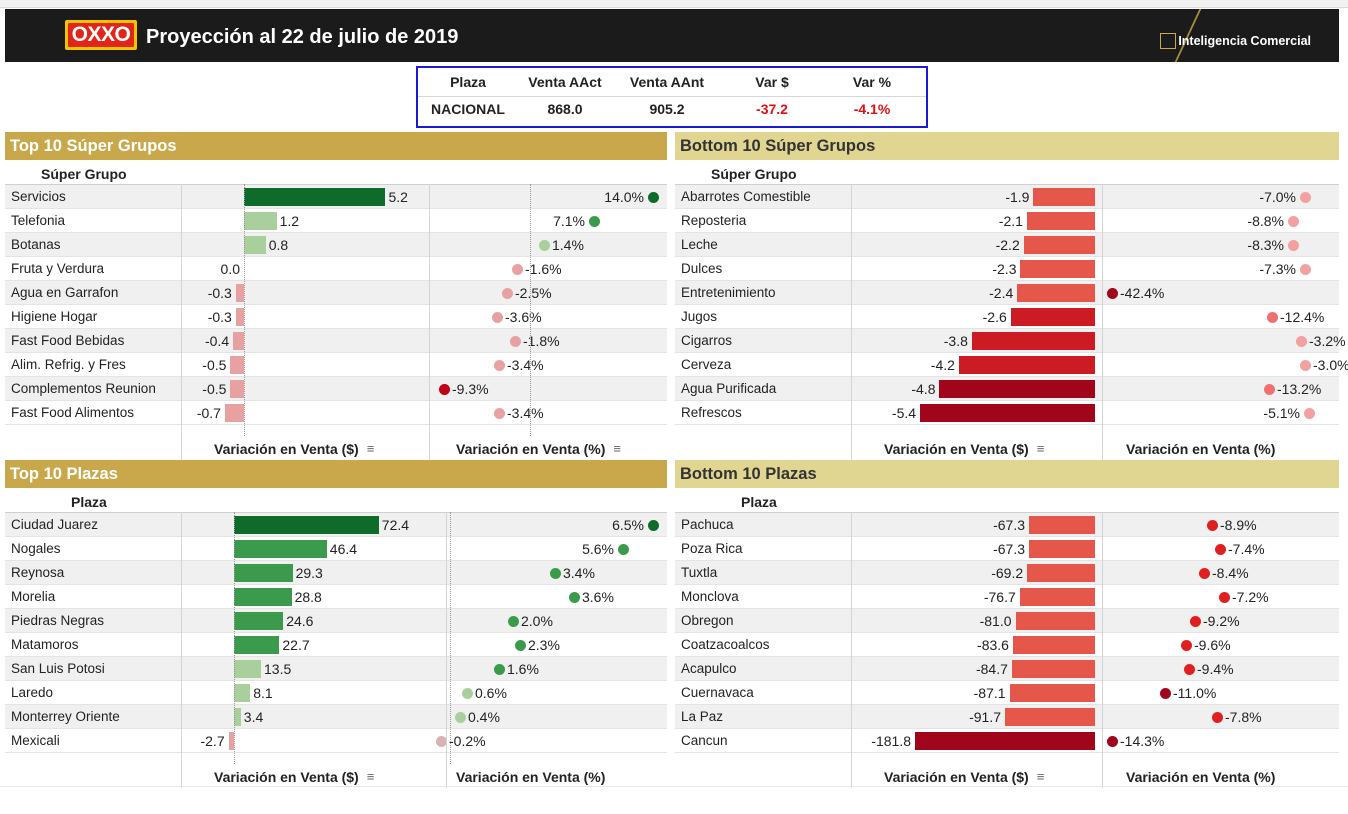 The width and height of the screenshot is (1348, 814). Describe the element at coordinates (336, 549) in the screenshot. I see `table-row: Nogales 46.4 5.6%` at that location.